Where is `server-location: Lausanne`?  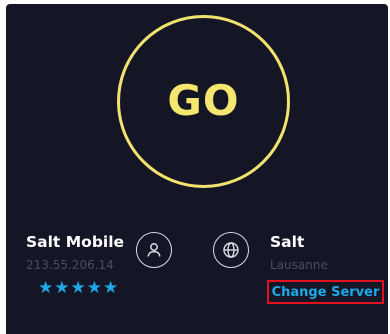 server-location: Lausanne is located at coordinates (299, 265).